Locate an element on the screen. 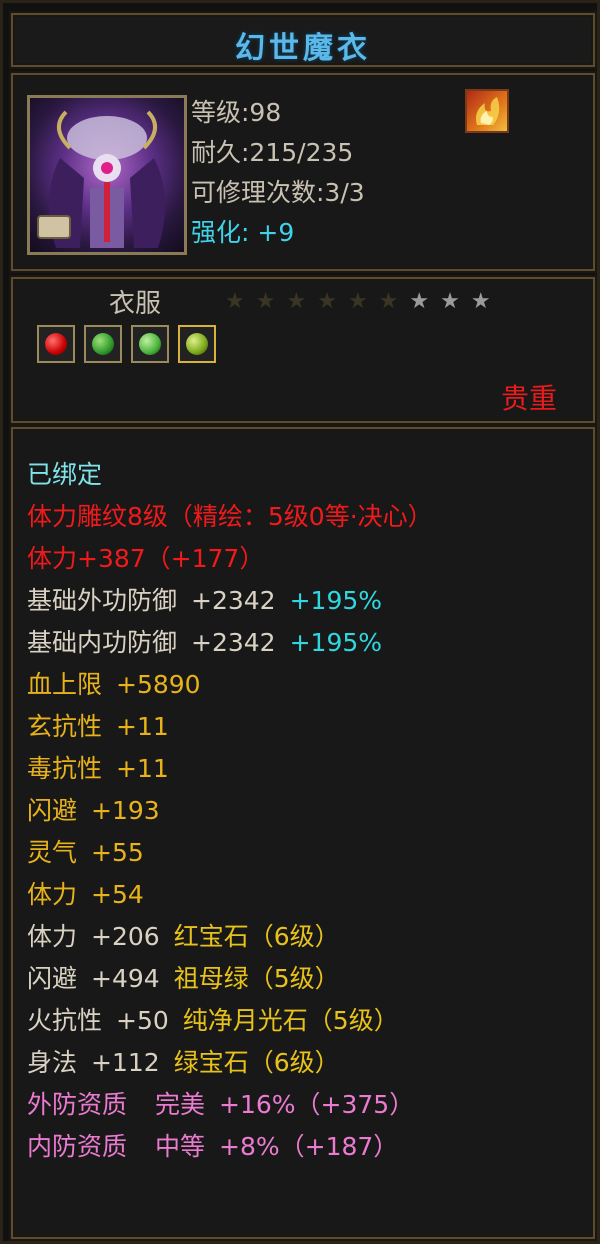 Image resolution: width=600 pixels, height=1244 pixels. attr-name: 血上限 is located at coordinates (65, 684).